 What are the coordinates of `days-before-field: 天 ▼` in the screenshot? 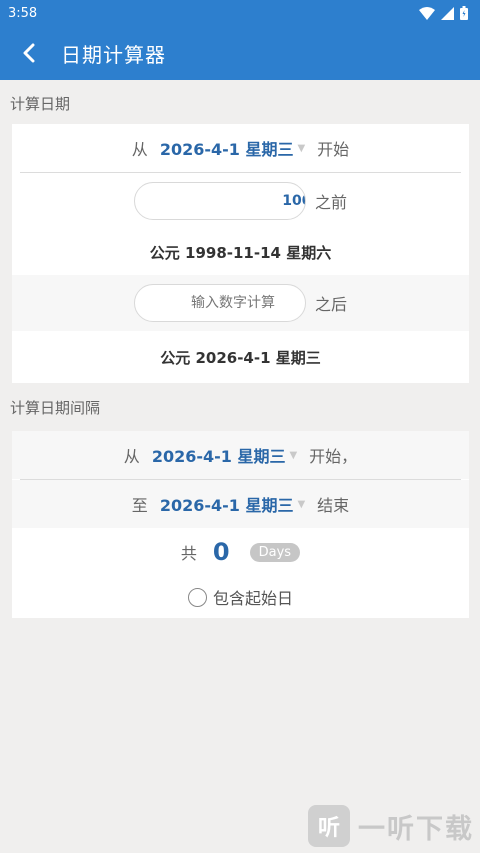 It's located at (219, 201).